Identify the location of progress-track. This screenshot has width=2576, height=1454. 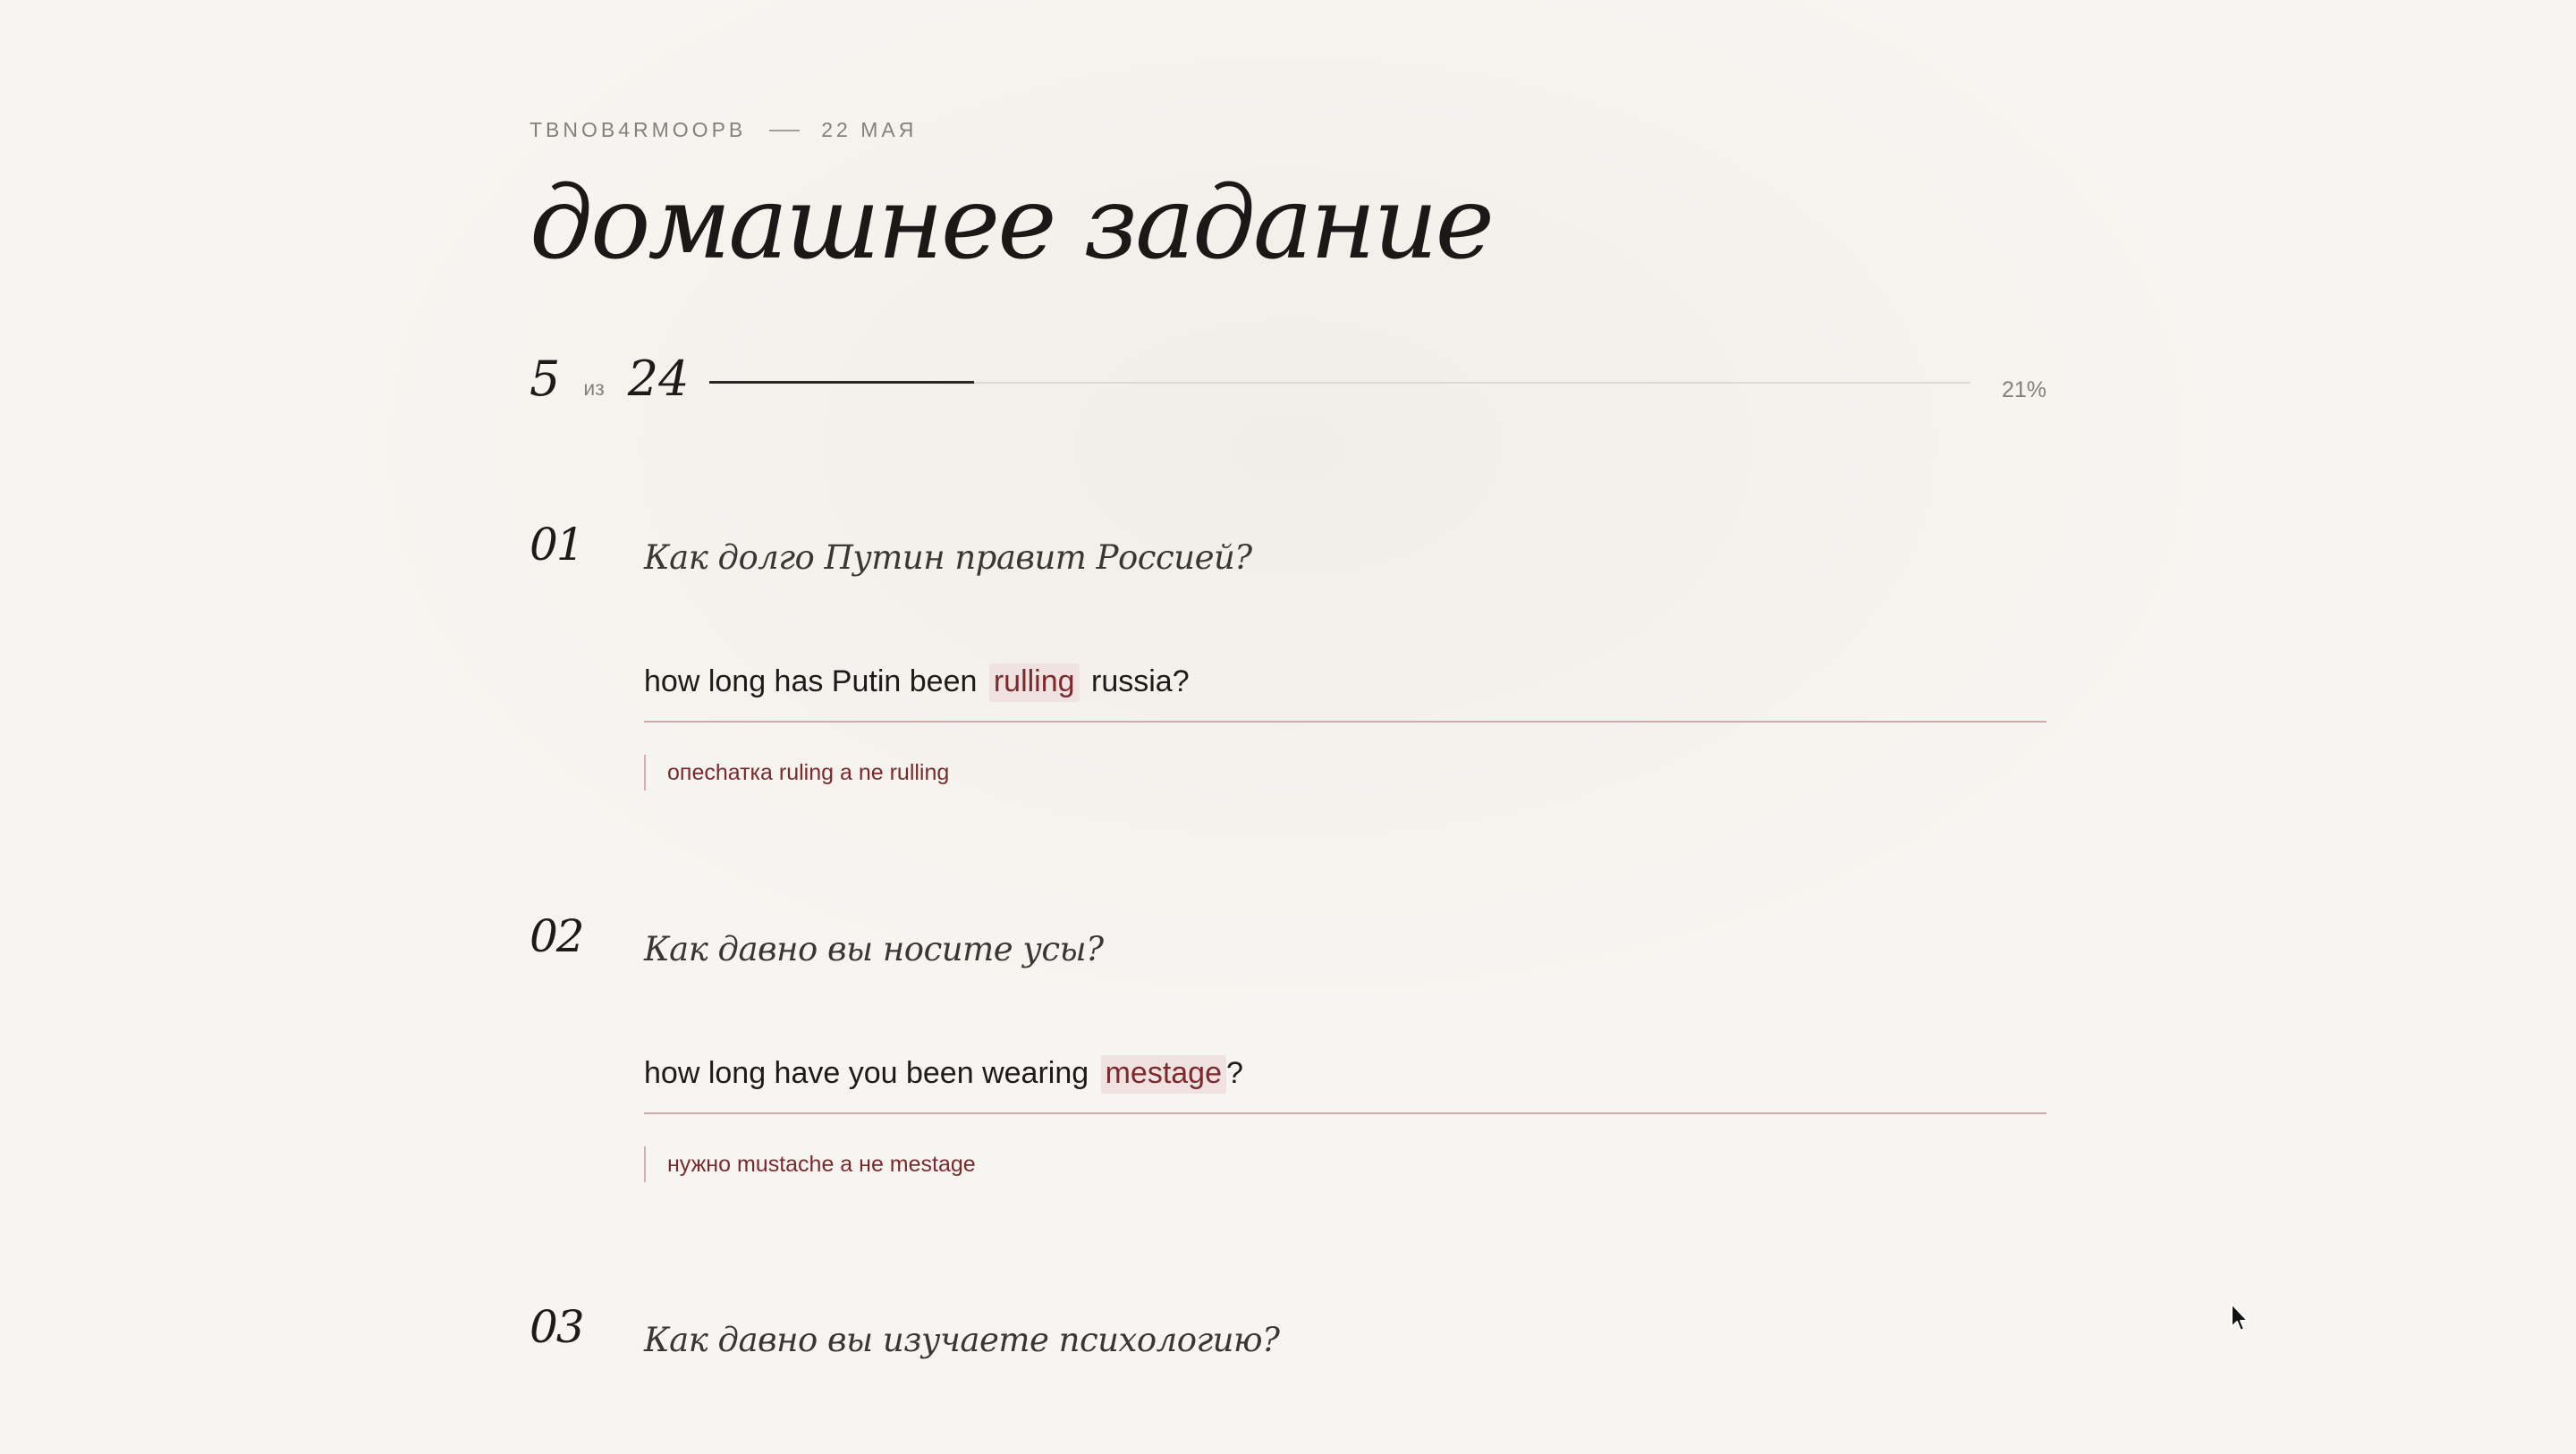
(1339, 382).